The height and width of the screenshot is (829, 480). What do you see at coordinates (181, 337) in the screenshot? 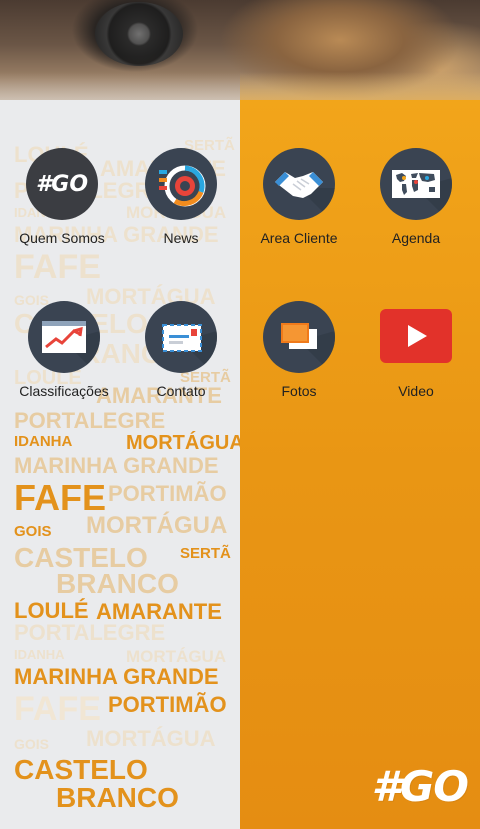
I see `envelope-icon` at bounding box center [181, 337].